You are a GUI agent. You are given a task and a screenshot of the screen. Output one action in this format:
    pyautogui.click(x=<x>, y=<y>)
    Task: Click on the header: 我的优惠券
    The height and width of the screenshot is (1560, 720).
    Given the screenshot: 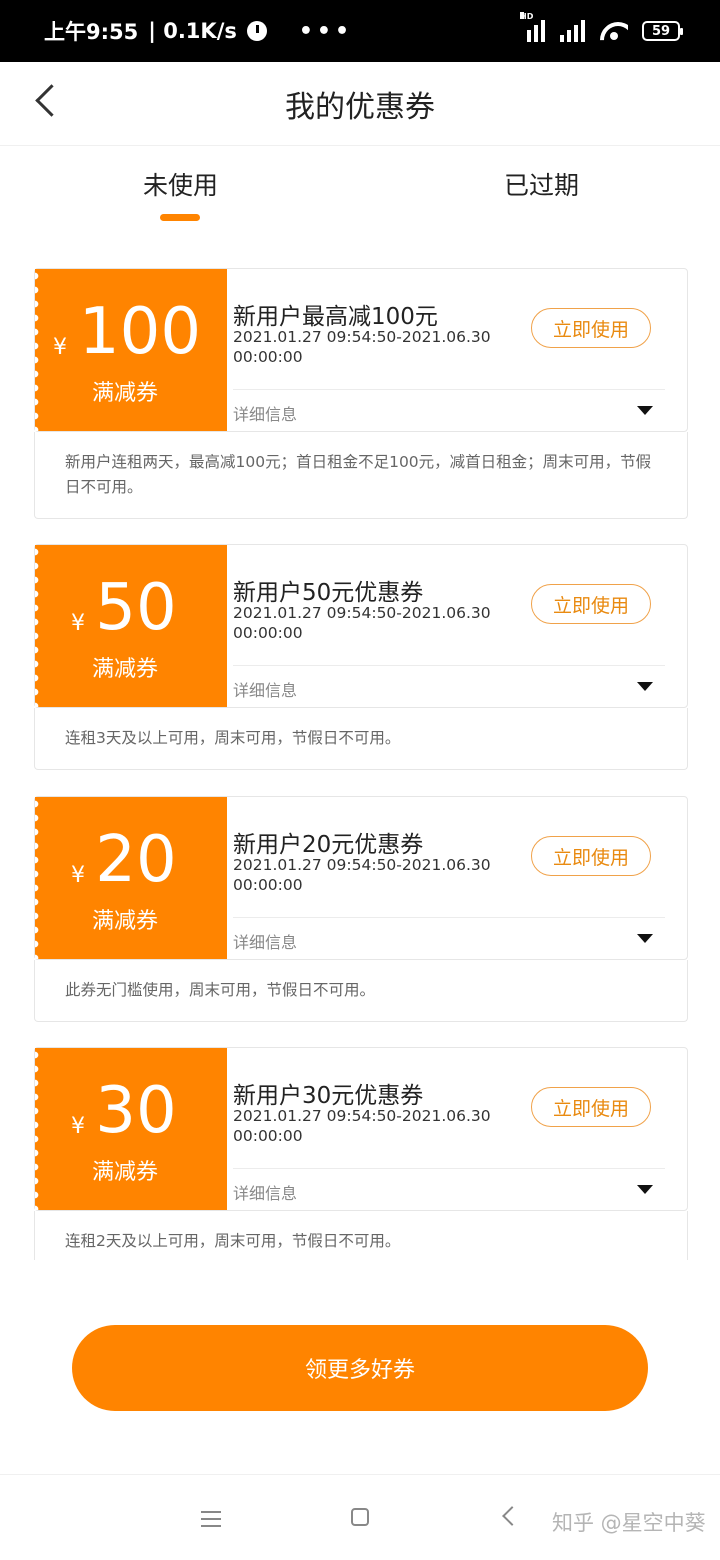 What is the action you would take?
    pyautogui.click(x=360, y=104)
    